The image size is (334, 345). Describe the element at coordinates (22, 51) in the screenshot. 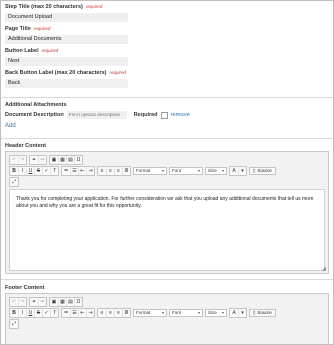

I see `button-label-label-text: Button Label` at that location.